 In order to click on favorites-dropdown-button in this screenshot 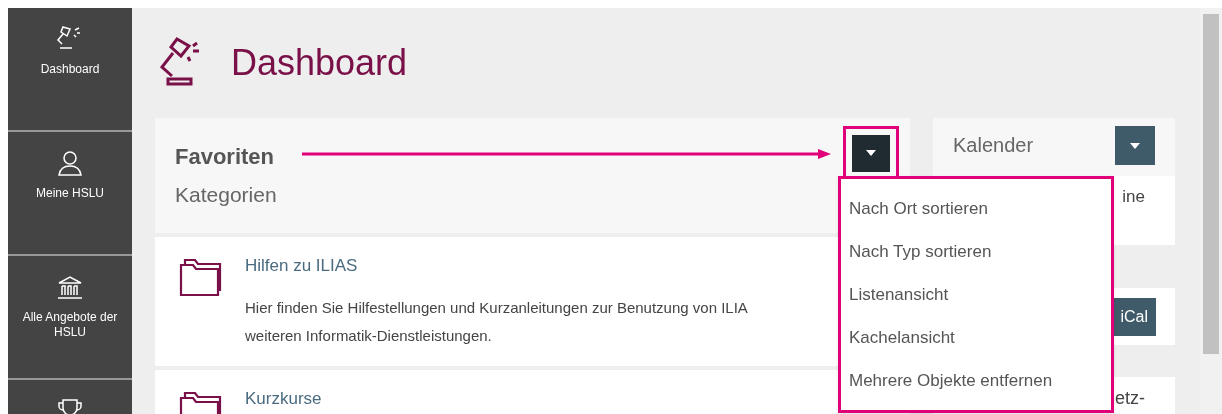, I will do `click(871, 153)`.